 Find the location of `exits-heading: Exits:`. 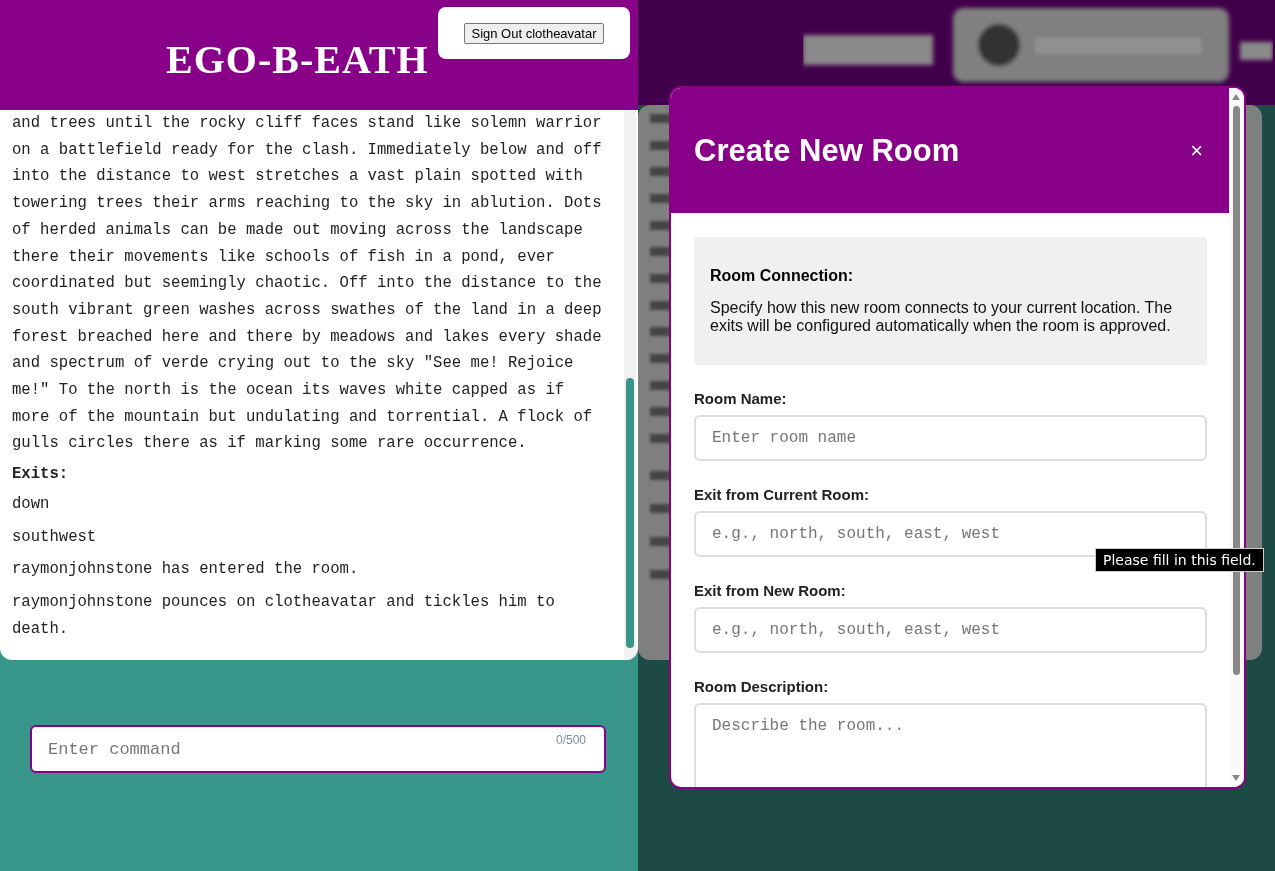

exits-heading: Exits: is located at coordinates (41, 475).